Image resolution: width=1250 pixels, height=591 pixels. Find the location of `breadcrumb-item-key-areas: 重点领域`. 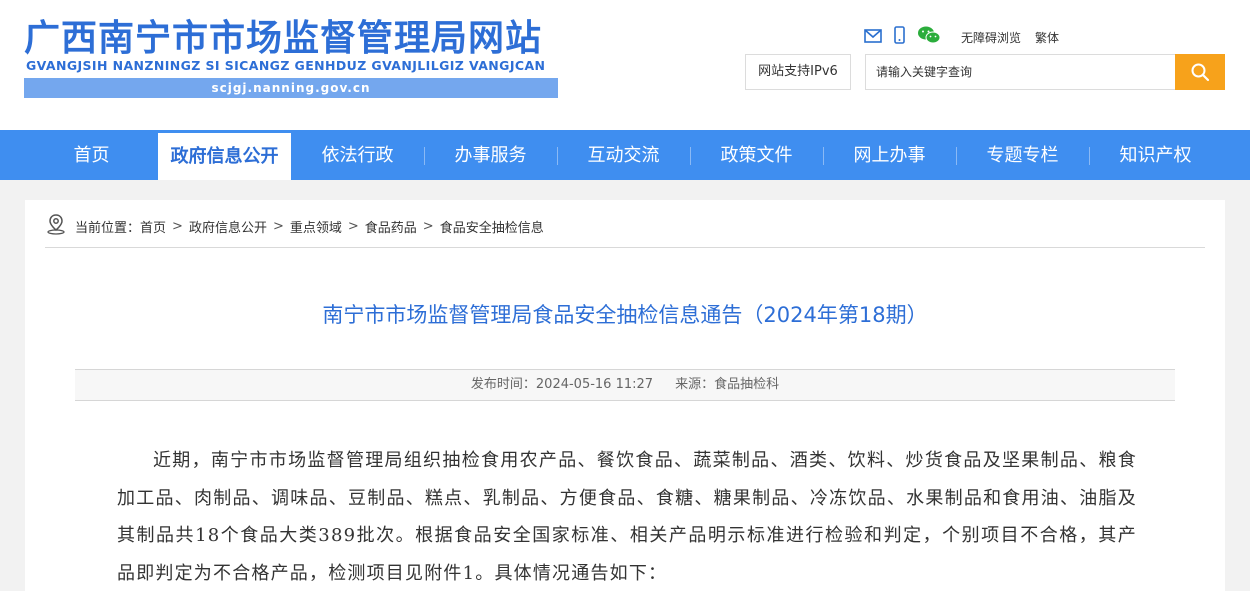

breadcrumb-item-key-areas: 重点领域 is located at coordinates (316, 226).